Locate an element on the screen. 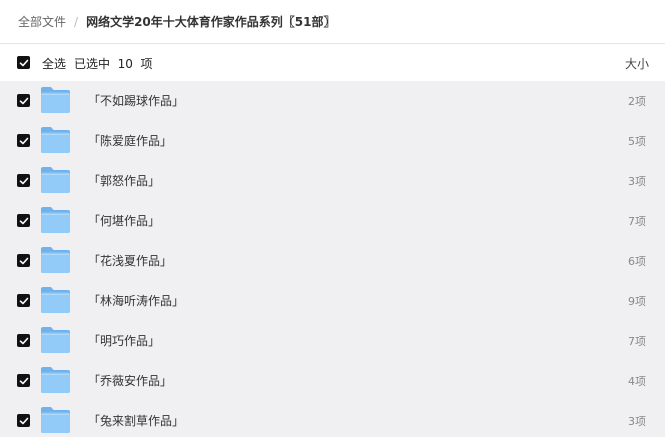  file-row: 「何堪作品」 7项 is located at coordinates (332, 221).